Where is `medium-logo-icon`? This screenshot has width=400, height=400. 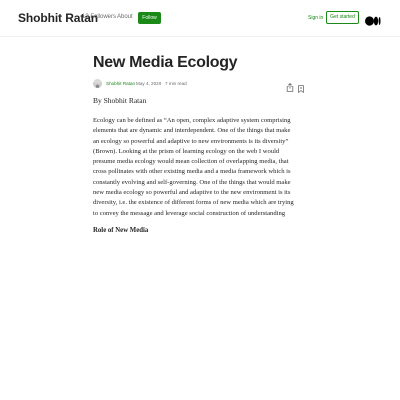 medium-logo-icon is located at coordinates (373, 19).